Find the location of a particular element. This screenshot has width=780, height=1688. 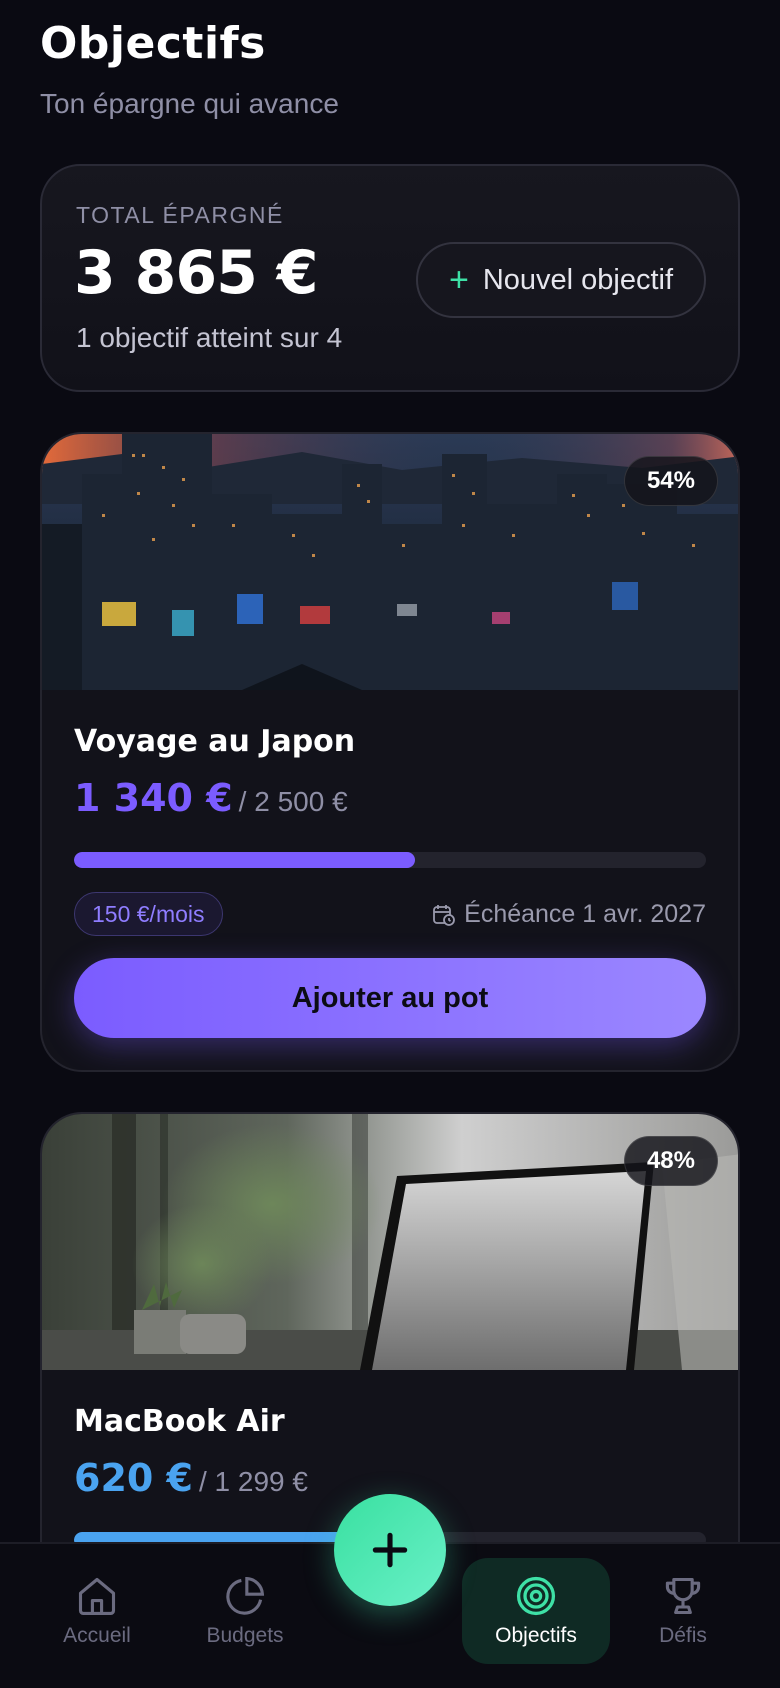

nav-label: Défis is located at coordinates (683, 1635).